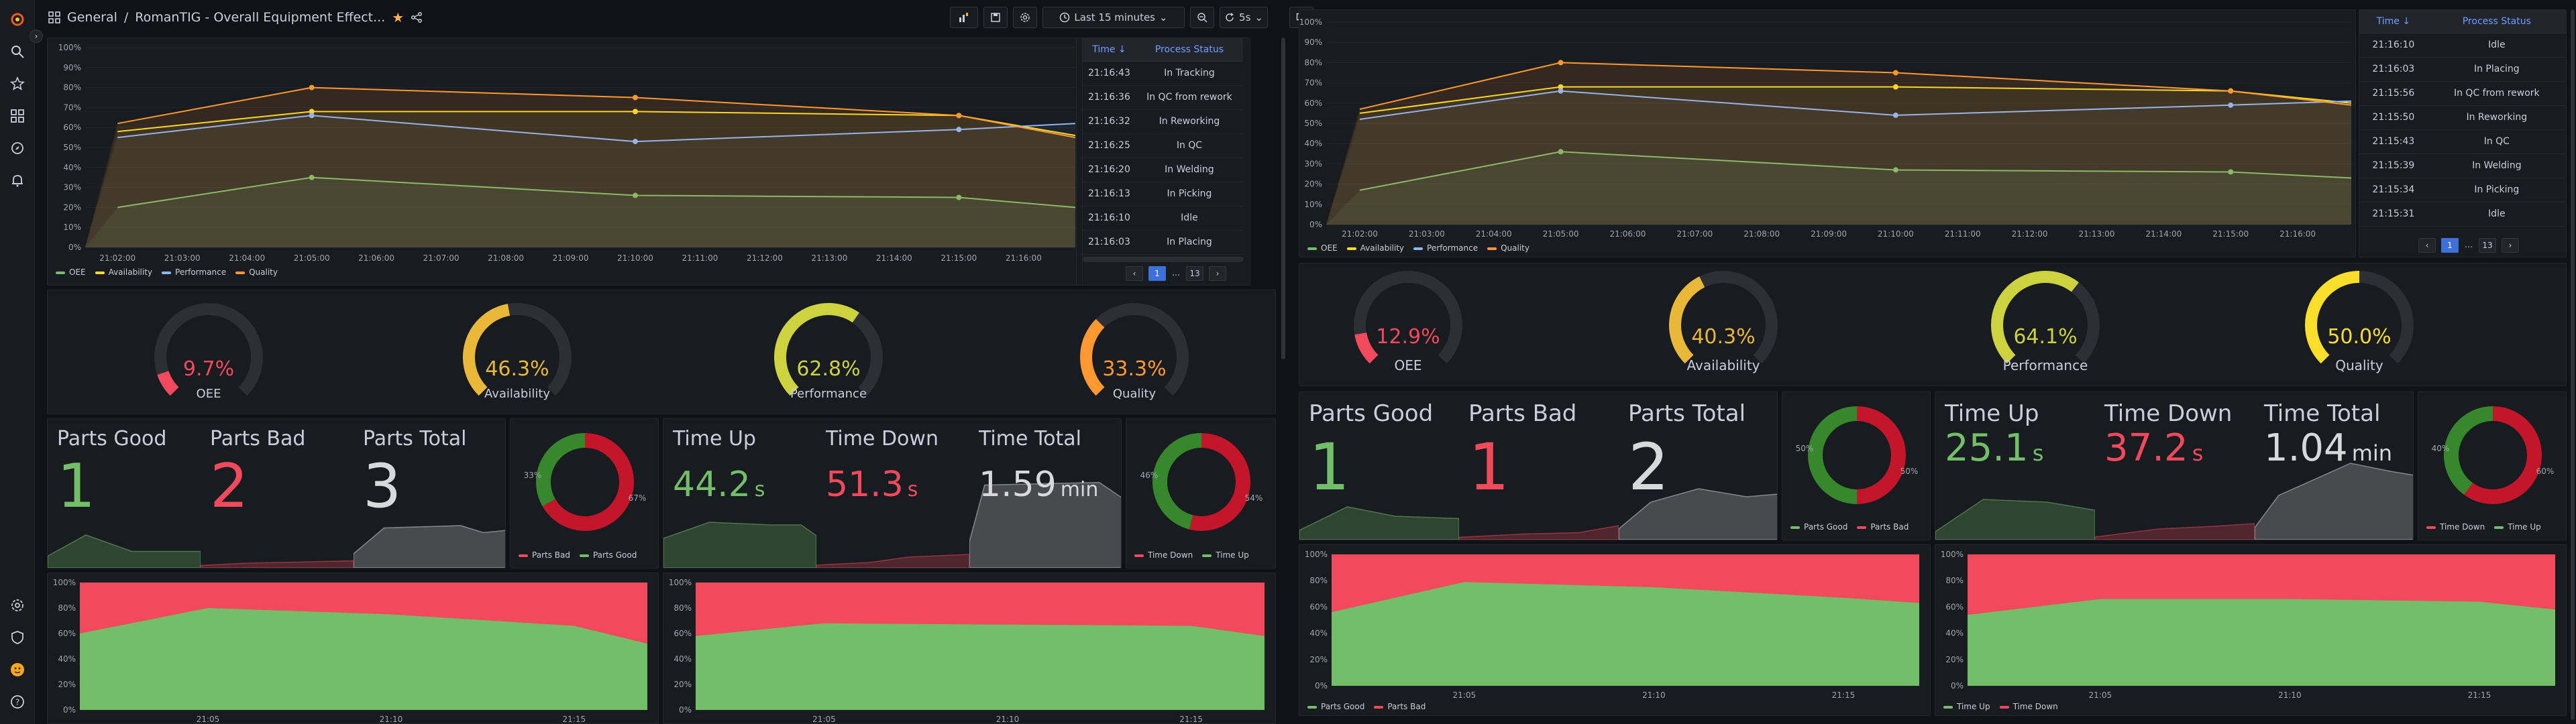 The height and width of the screenshot is (724, 2576). I want to click on donut-label: 50%, so click(1909, 471).